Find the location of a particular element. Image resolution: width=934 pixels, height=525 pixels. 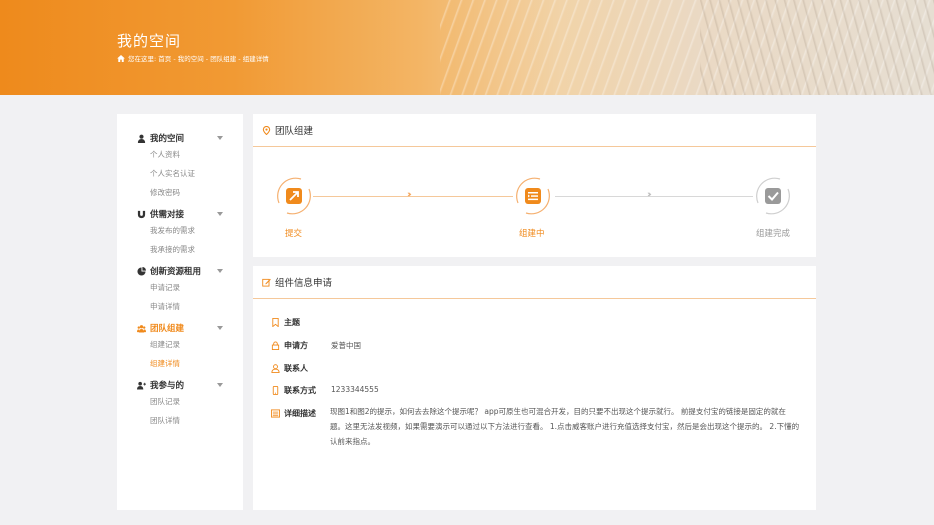

sidebar-group-team-building: 团队组建 组建记录 组建详情 is located at coordinates (180, 347).